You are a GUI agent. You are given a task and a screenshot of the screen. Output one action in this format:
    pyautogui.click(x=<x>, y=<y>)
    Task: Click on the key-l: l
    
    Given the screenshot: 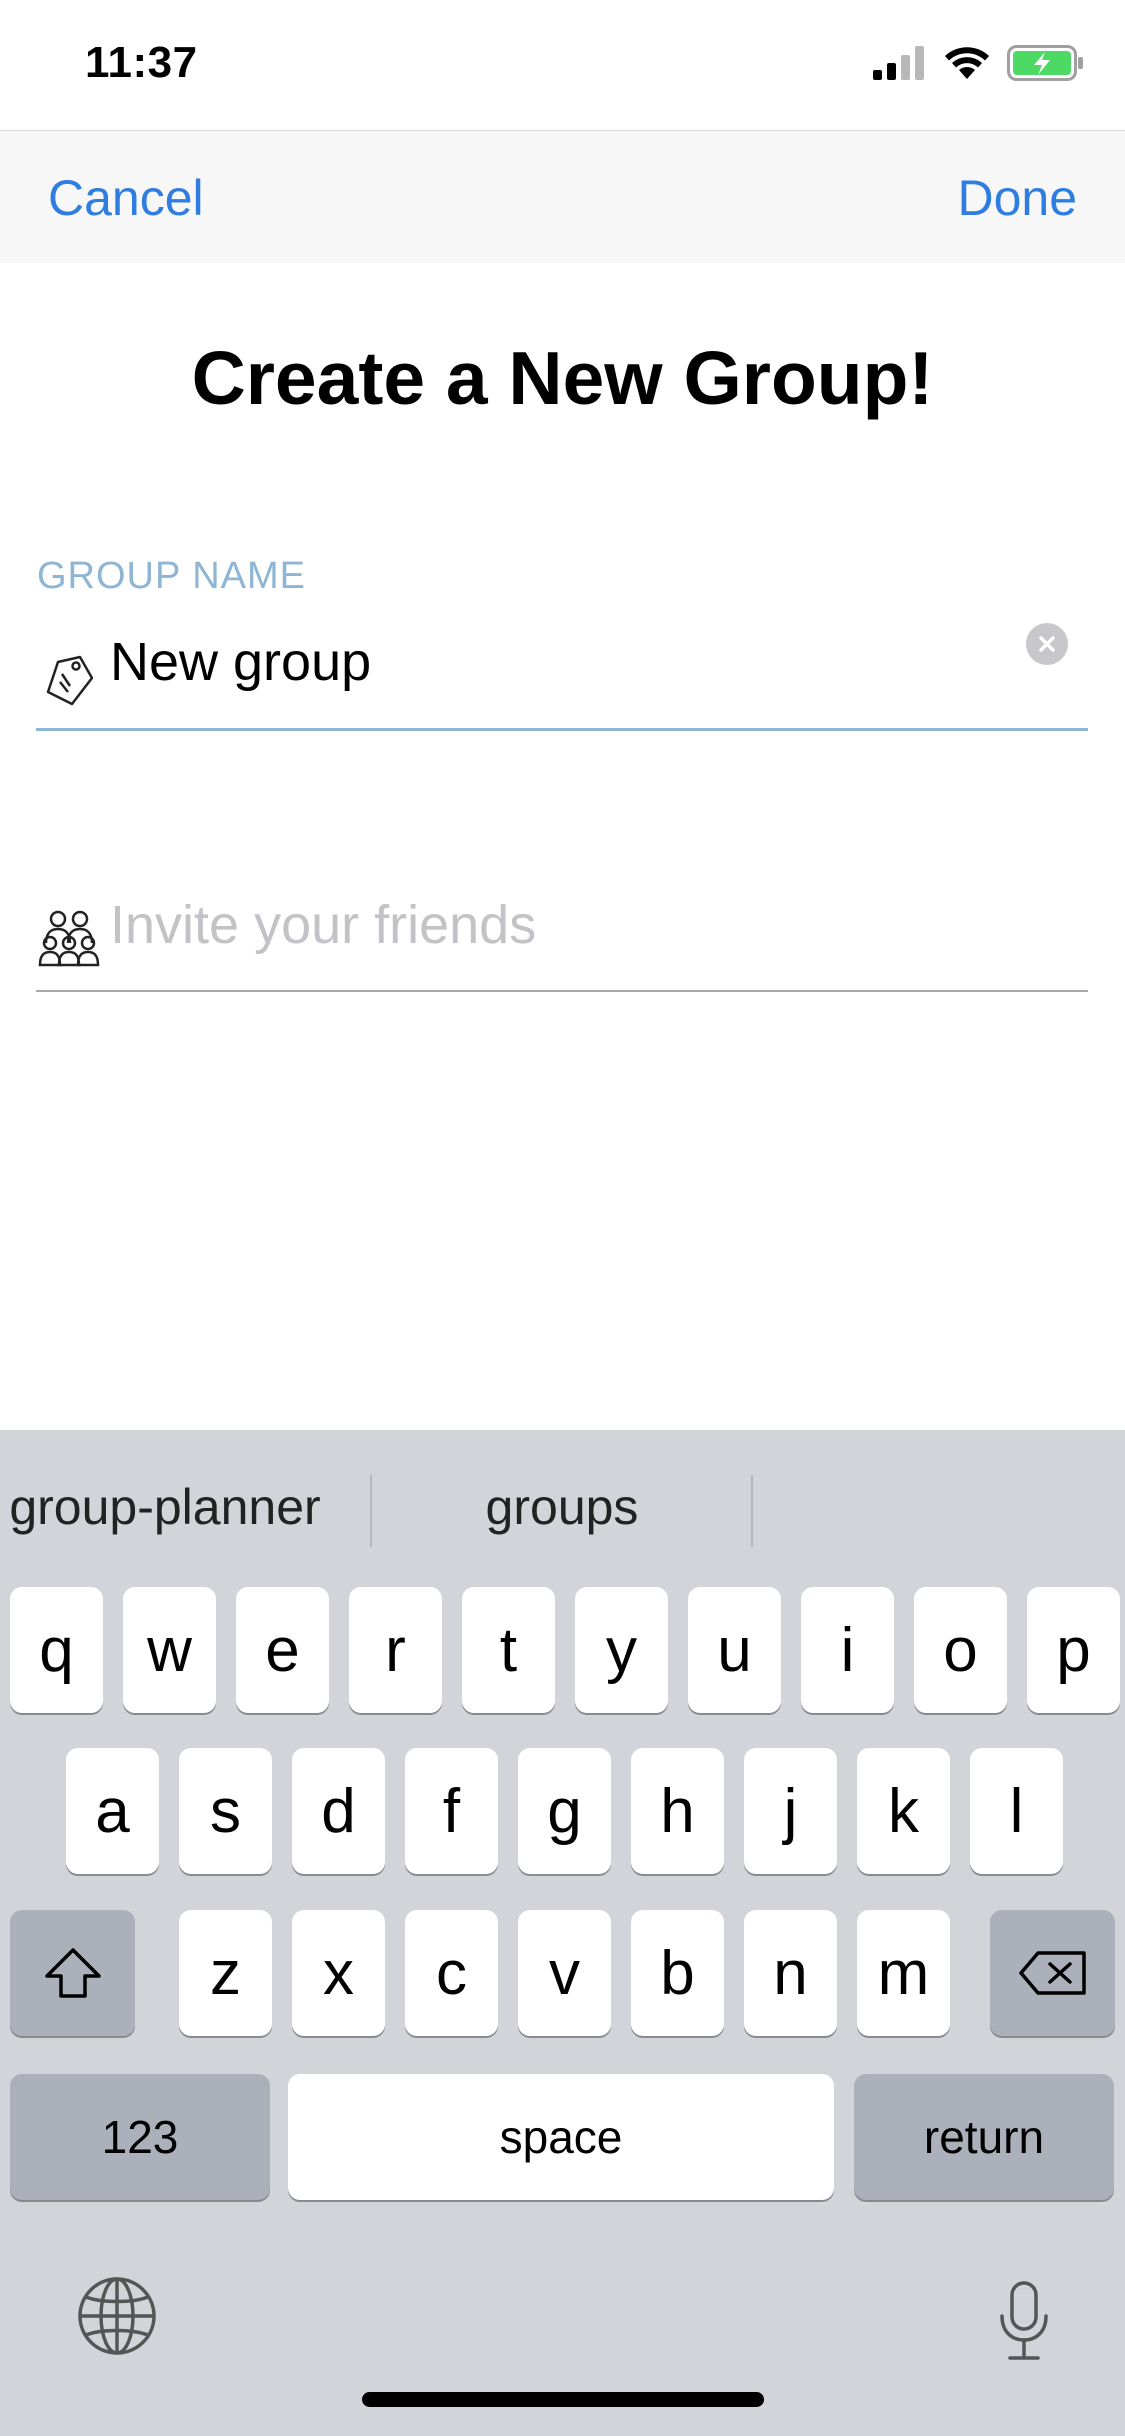 What is the action you would take?
    pyautogui.click(x=1016, y=1811)
    